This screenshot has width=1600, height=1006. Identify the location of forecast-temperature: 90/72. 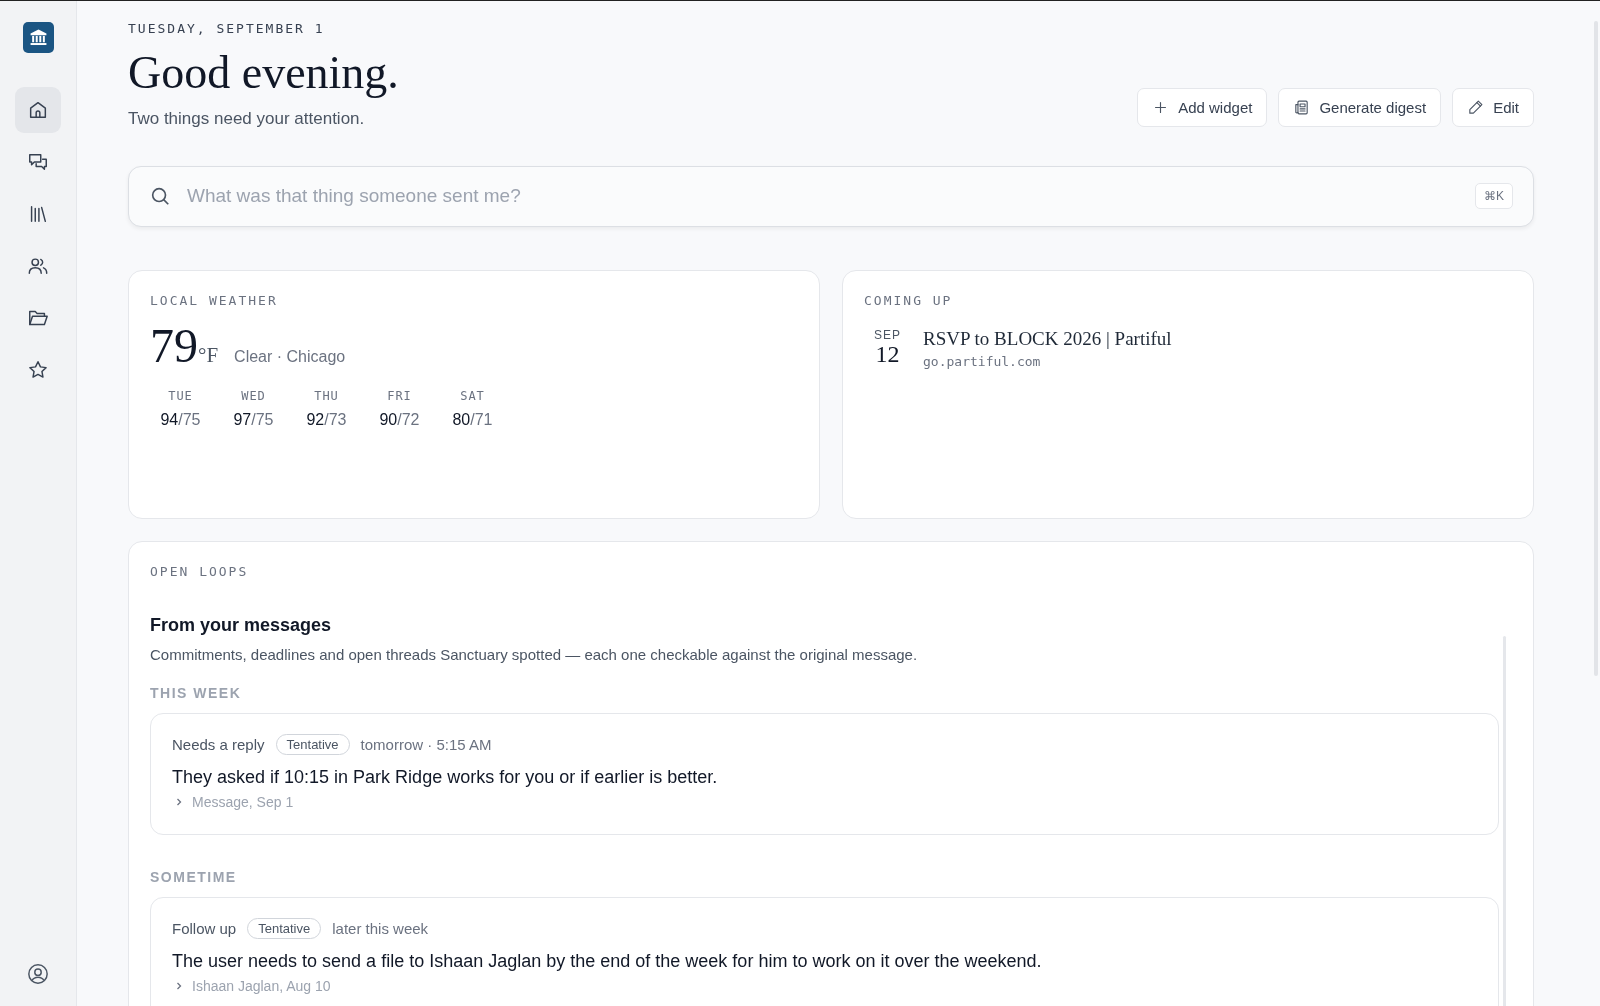
(399, 419).